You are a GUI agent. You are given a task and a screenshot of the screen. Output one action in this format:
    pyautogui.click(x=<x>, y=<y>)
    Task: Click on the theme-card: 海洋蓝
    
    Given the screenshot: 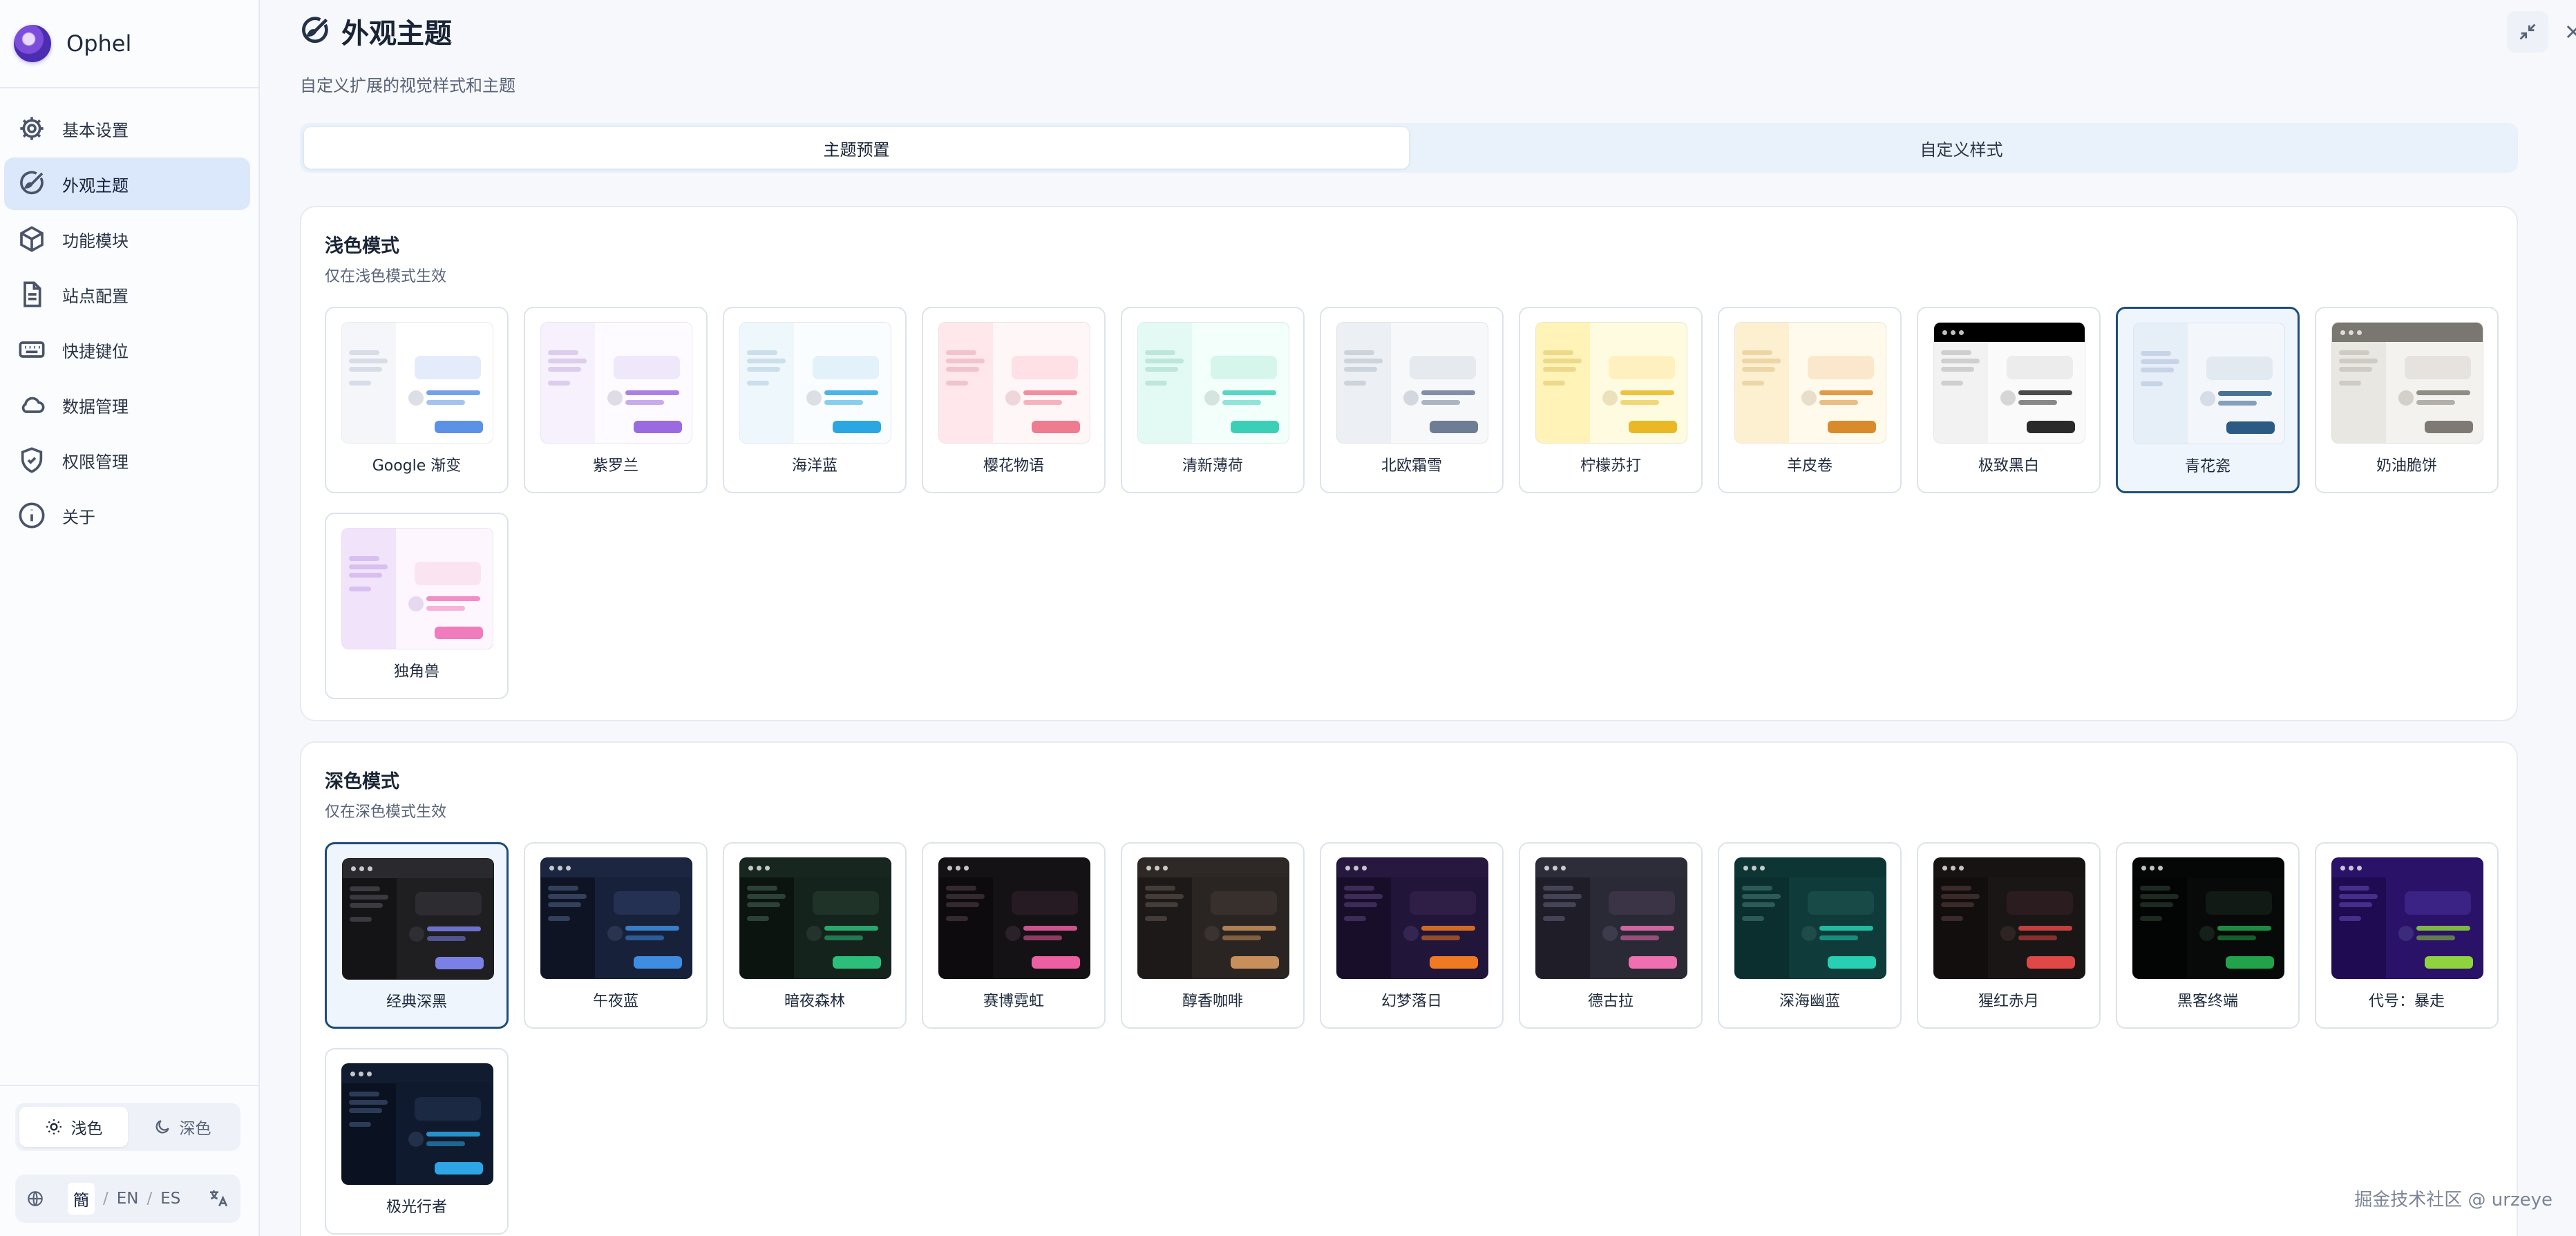 What is the action you would take?
    pyautogui.click(x=815, y=400)
    